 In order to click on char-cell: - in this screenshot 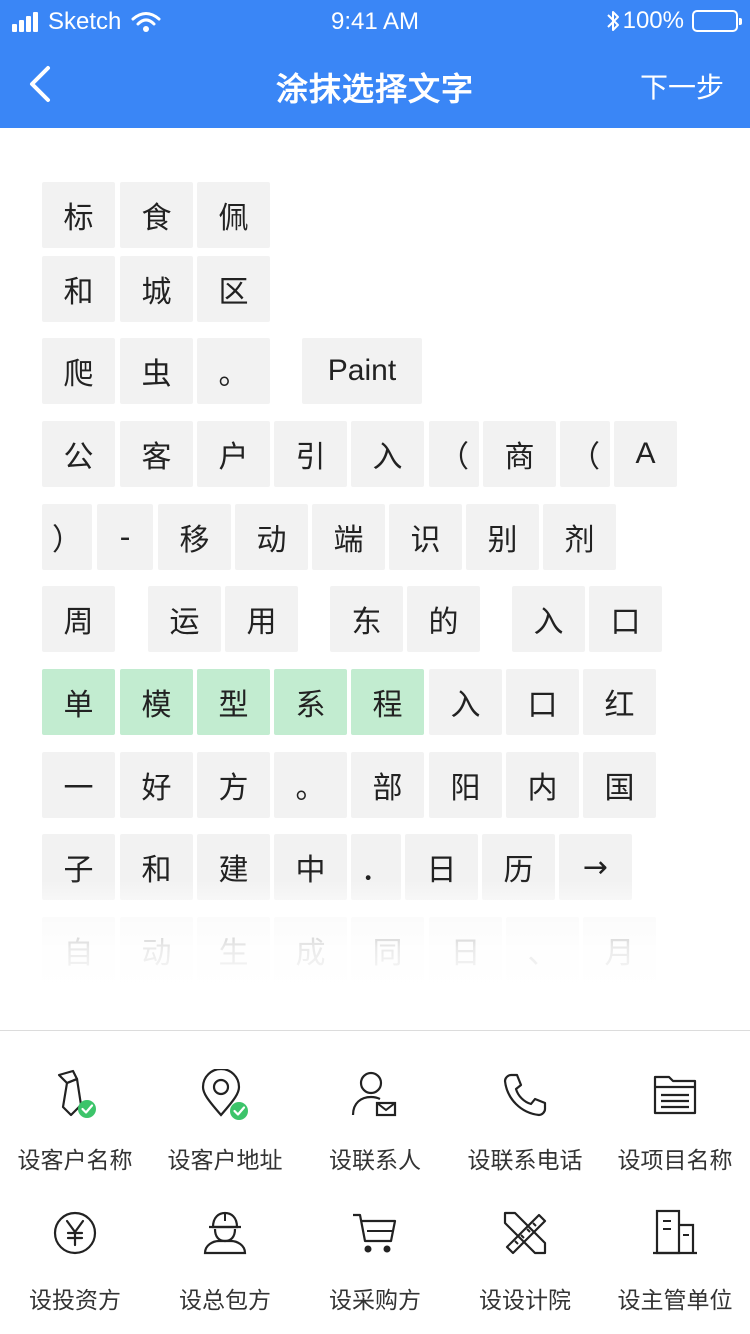, I will do `click(125, 537)`.